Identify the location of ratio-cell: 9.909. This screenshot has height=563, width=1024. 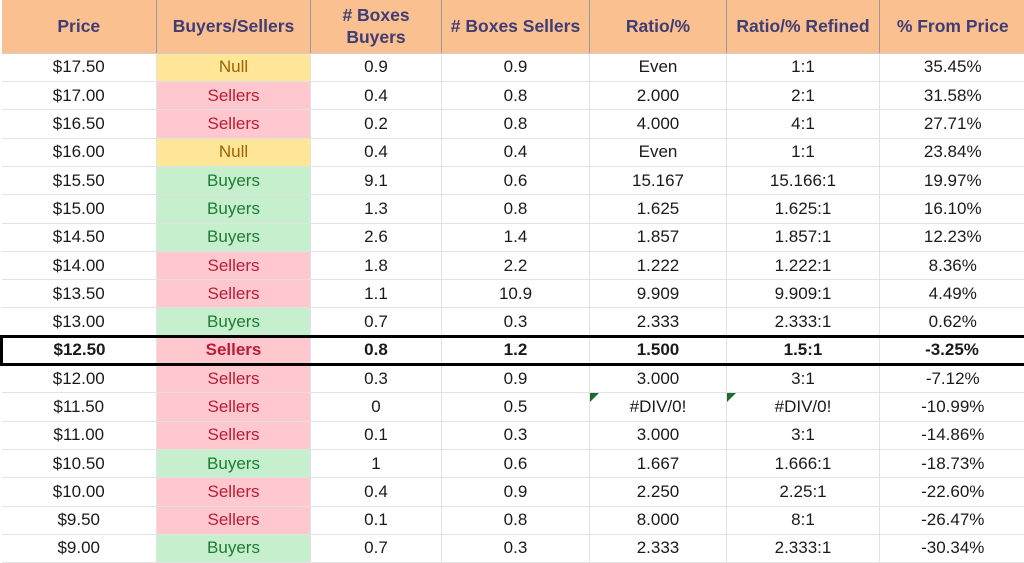
(658, 294).